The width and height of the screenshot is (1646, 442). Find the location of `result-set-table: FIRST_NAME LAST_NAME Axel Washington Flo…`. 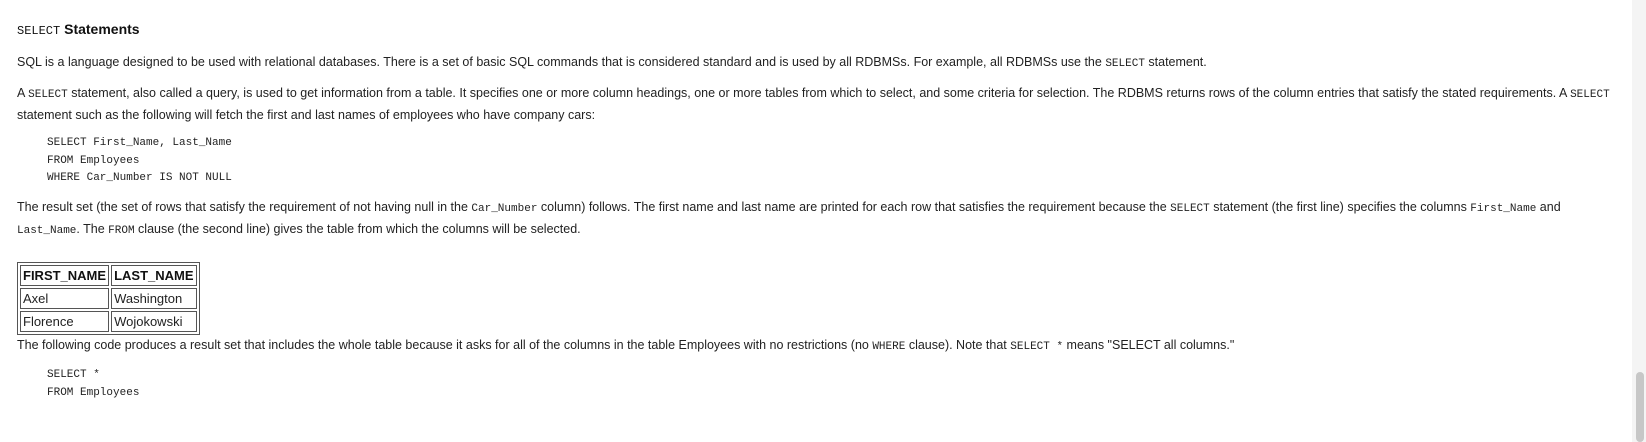

result-set-table: FIRST_NAME LAST_NAME Axel Washington Flo… is located at coordinates (108, 298).